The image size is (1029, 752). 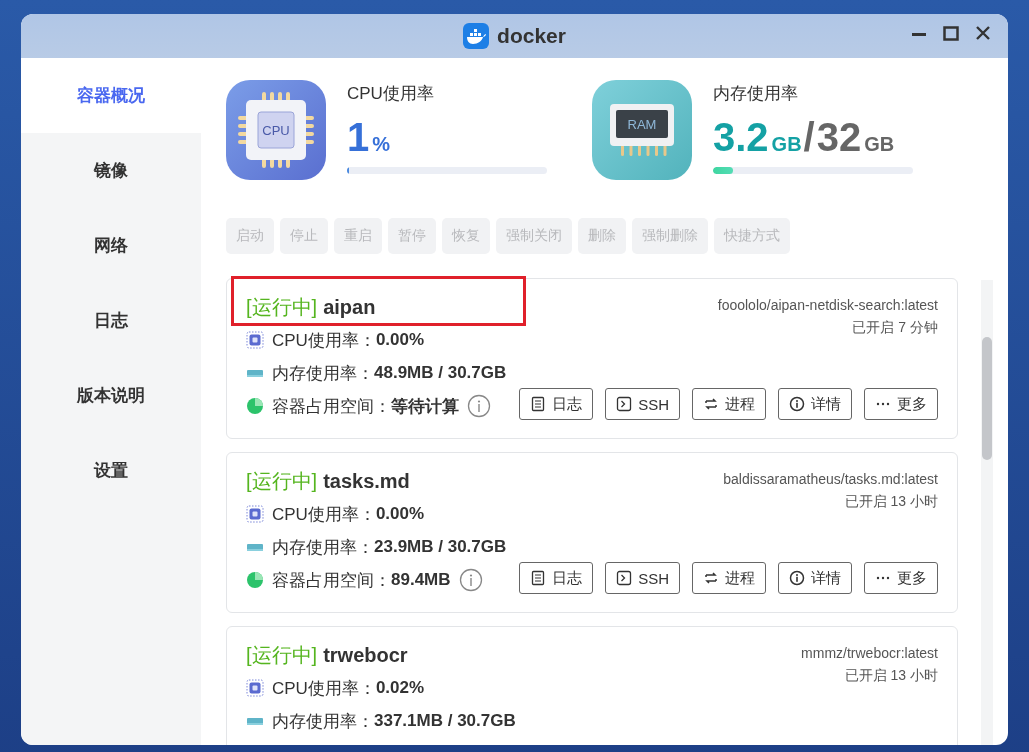 What do you see at coordinates (365, 655) in the screenshot?
I see `container-name: trwebocr` at bounding box center [365, 655].